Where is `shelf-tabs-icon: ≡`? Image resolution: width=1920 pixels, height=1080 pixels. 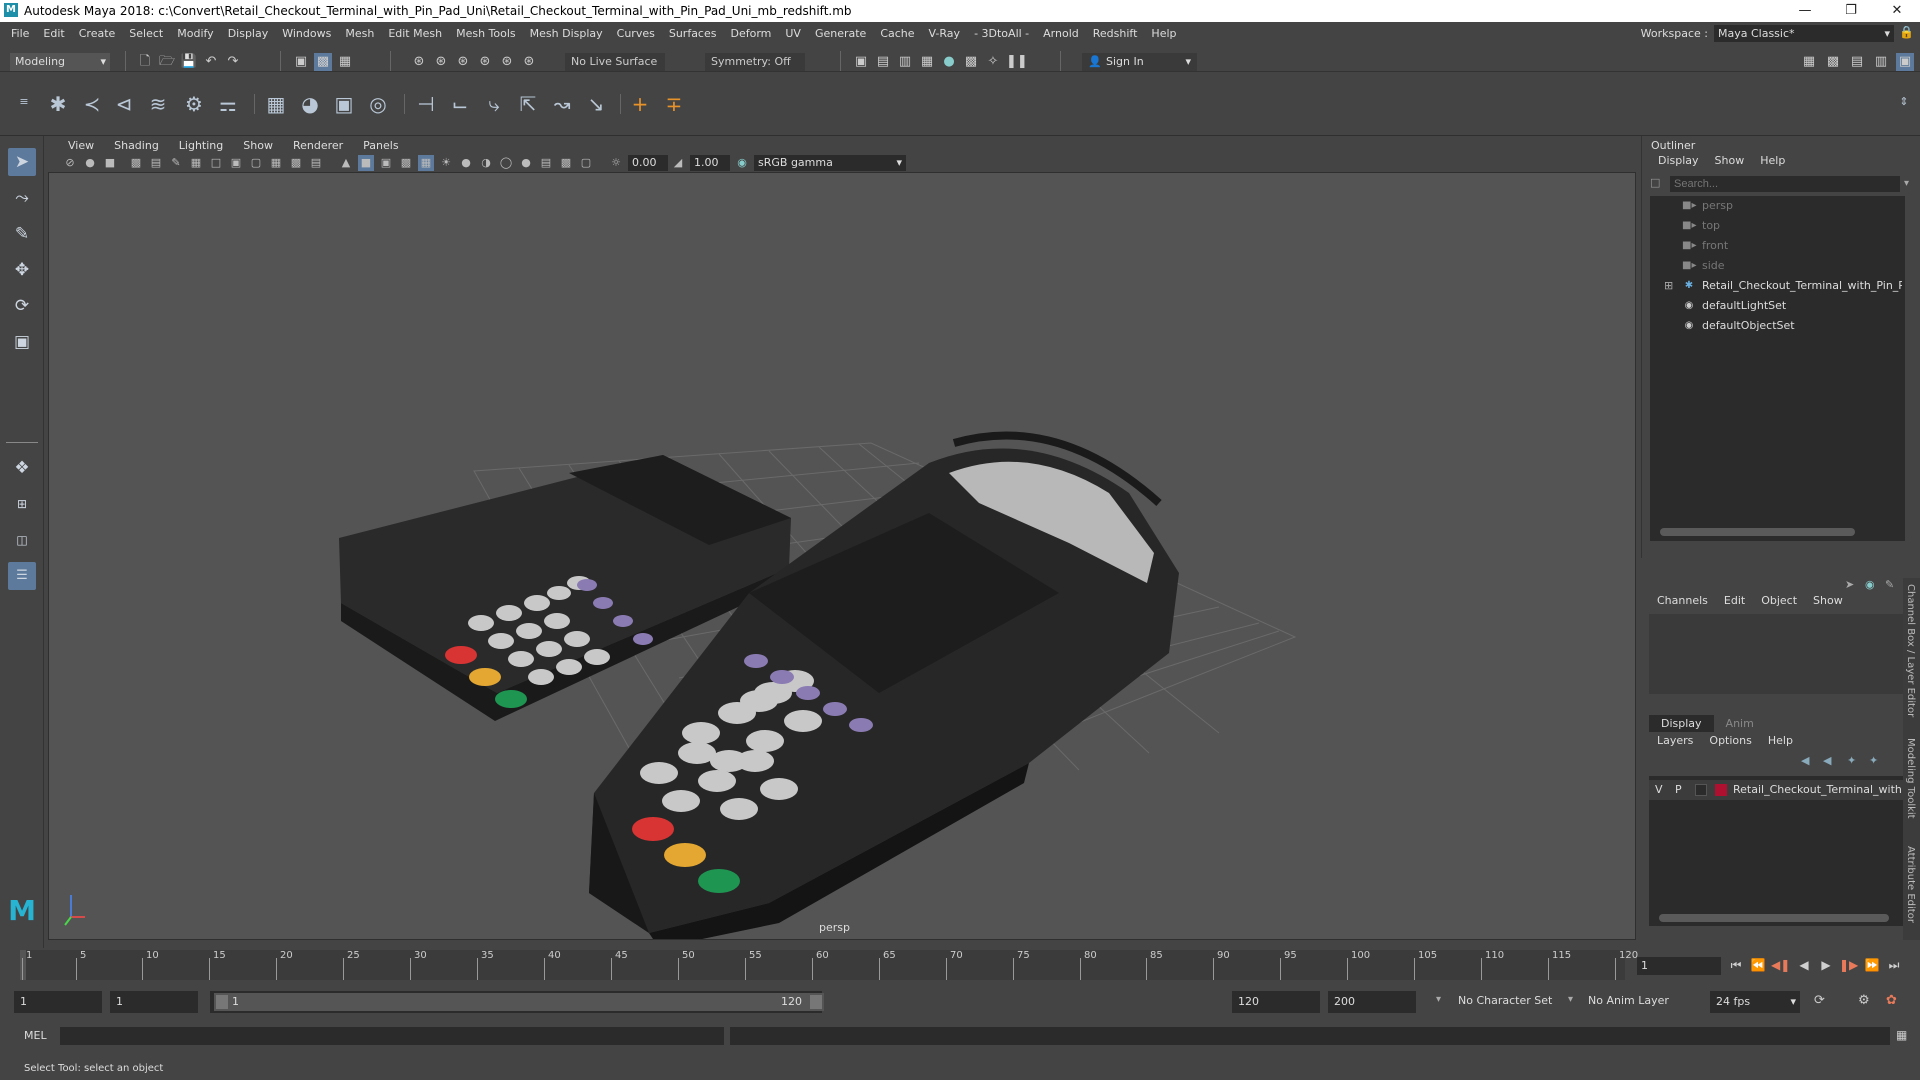
shelf-tabs-icon: ≡ is located at coordinates (24, 102).